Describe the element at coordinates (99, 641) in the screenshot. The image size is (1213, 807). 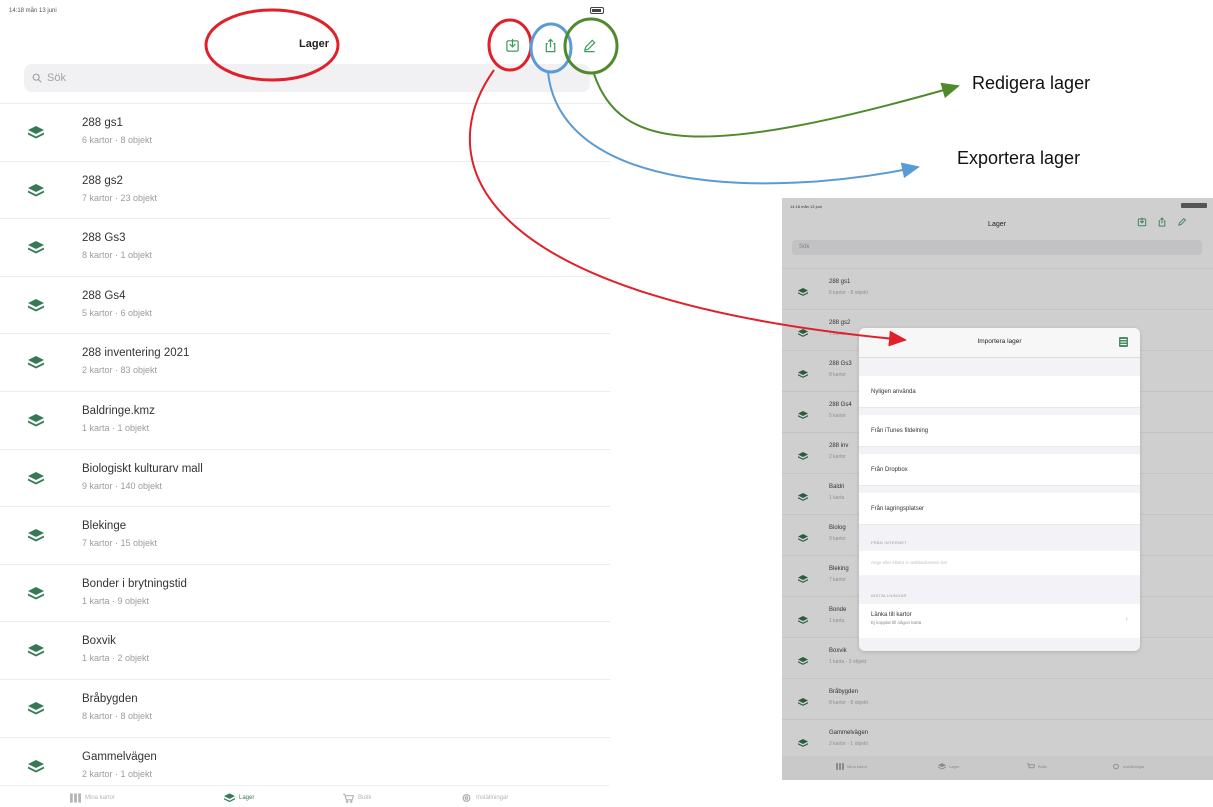
I see `layer-name: Boxvik` at that location.